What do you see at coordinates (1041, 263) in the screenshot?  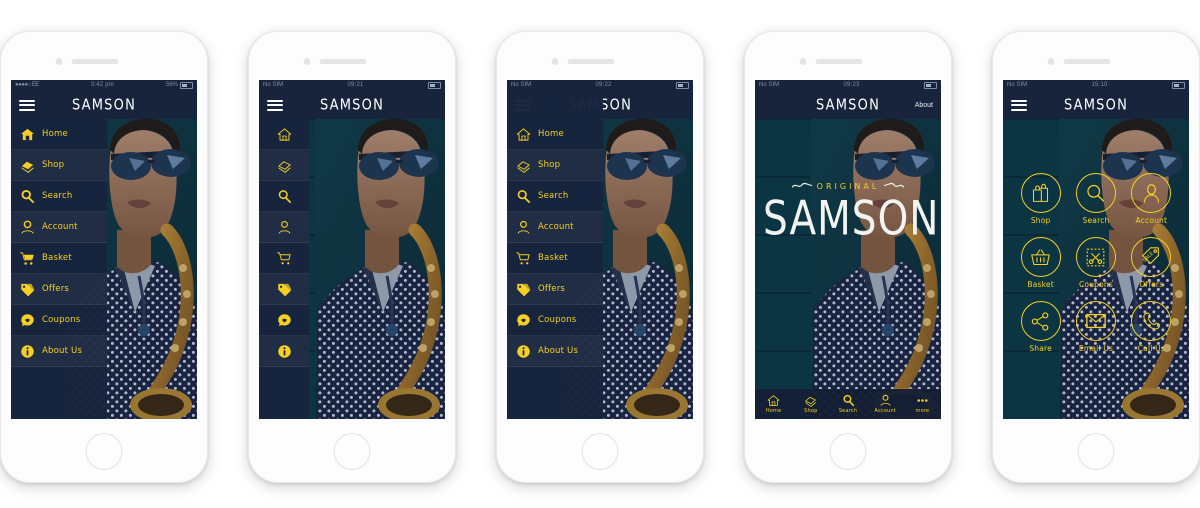 I see `grid-item-basket: Basket` at bounding box center [1041, 263].